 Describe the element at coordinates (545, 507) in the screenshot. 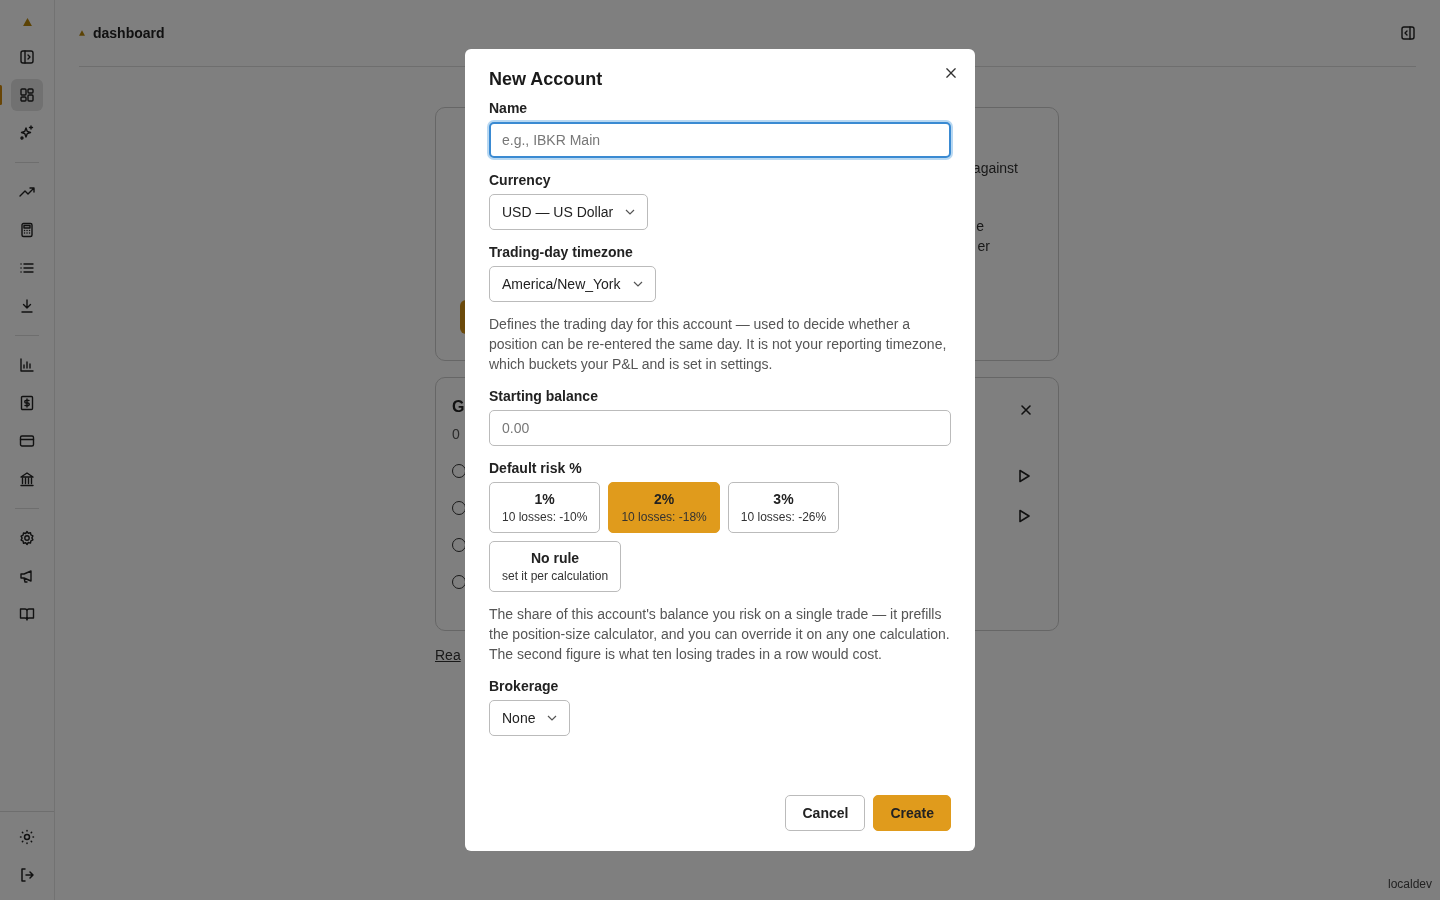

I see `risk-option: 1% 10 losses: -10%` at that location.